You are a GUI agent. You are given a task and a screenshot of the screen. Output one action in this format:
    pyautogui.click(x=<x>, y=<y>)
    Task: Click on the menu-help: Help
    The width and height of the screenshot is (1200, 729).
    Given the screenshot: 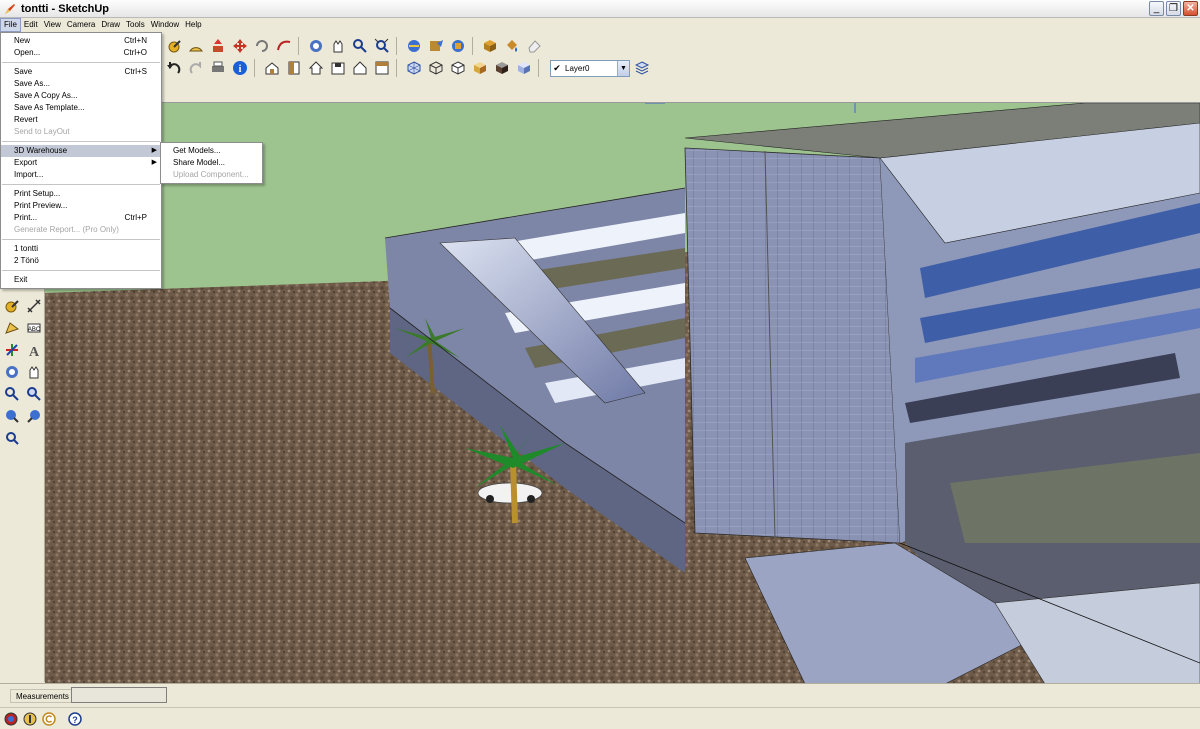 What is the action you would take?
    pyautogui.click(x=193, y=25)
    